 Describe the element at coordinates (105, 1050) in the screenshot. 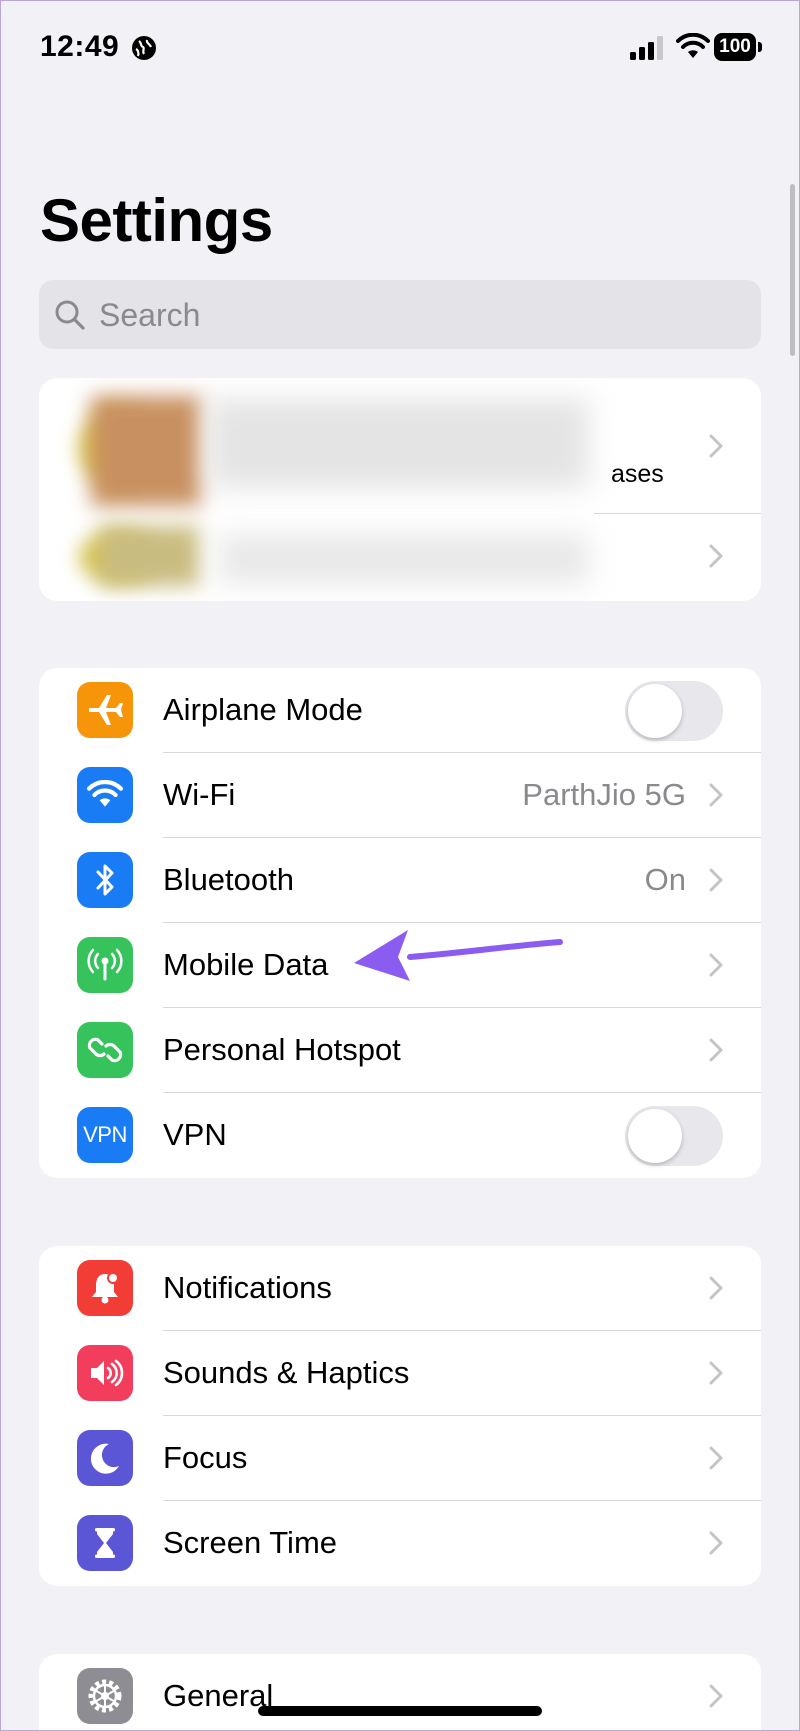

I see `hotspot-icon` at that location.